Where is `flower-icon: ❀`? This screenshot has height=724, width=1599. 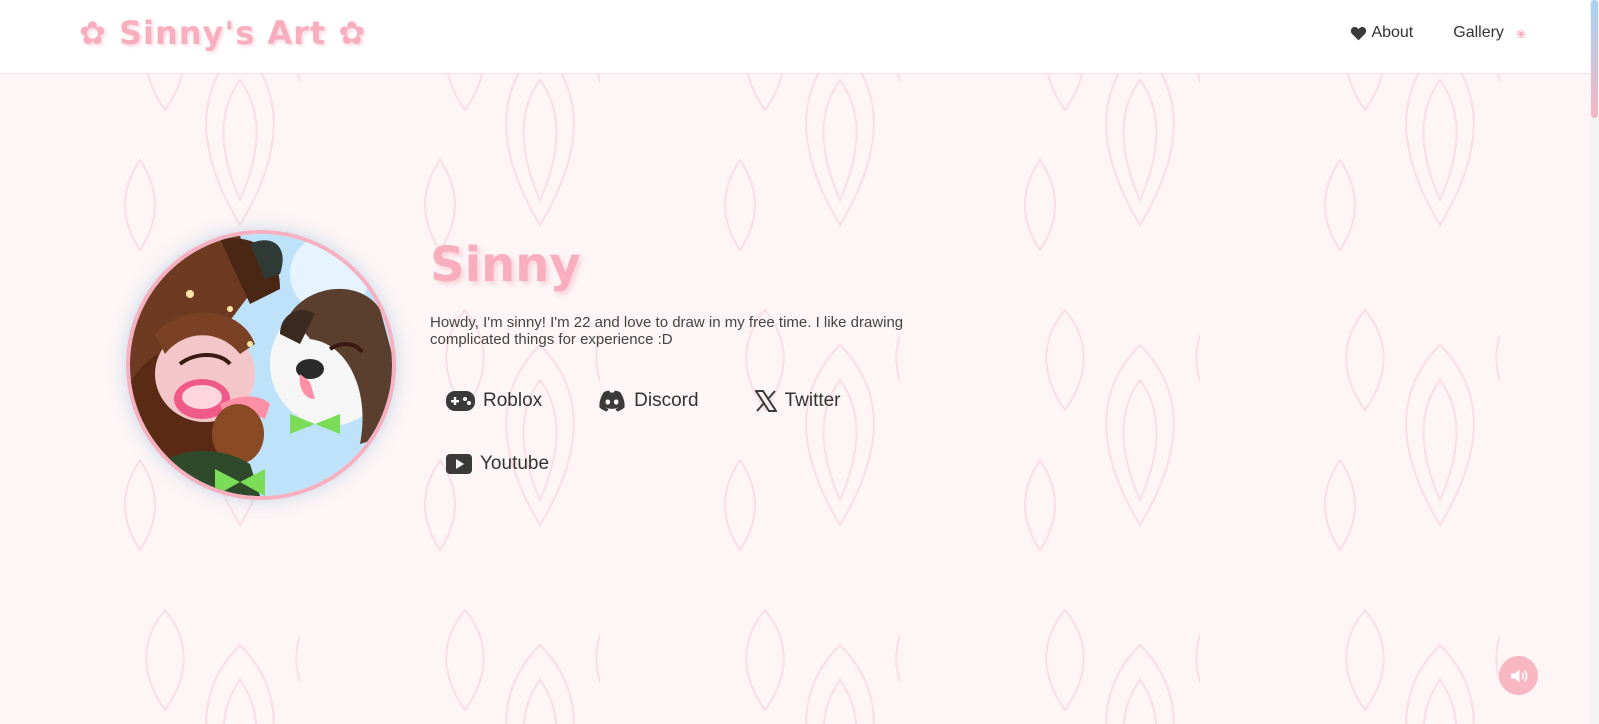 flower-icon: ❀ is located at coordinates (1520, 34).